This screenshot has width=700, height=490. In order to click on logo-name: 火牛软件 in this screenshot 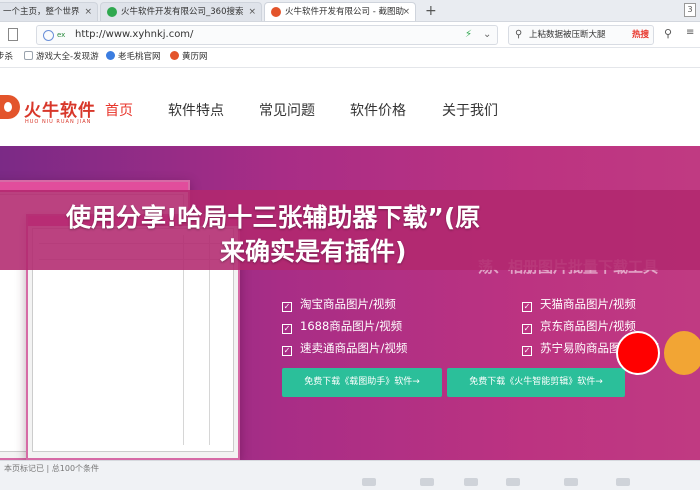, I will do `click(60, 108)`.